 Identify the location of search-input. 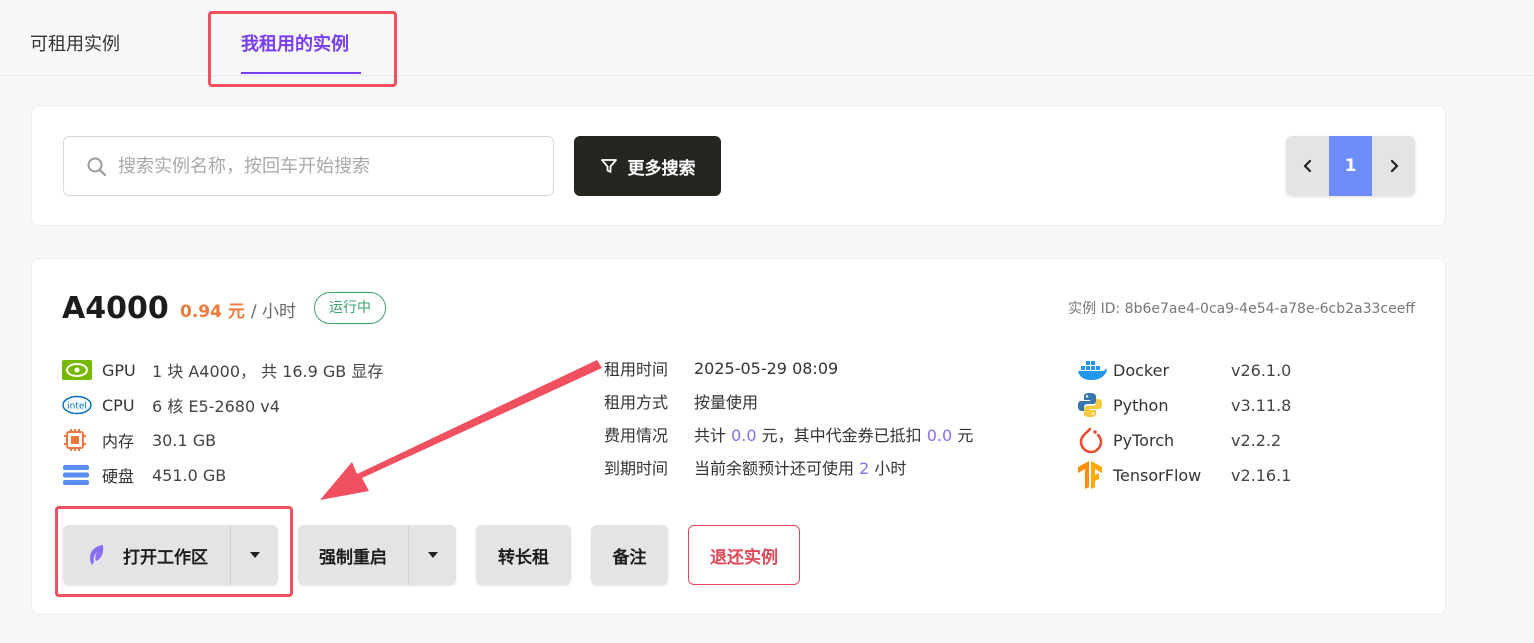
(328, 166).